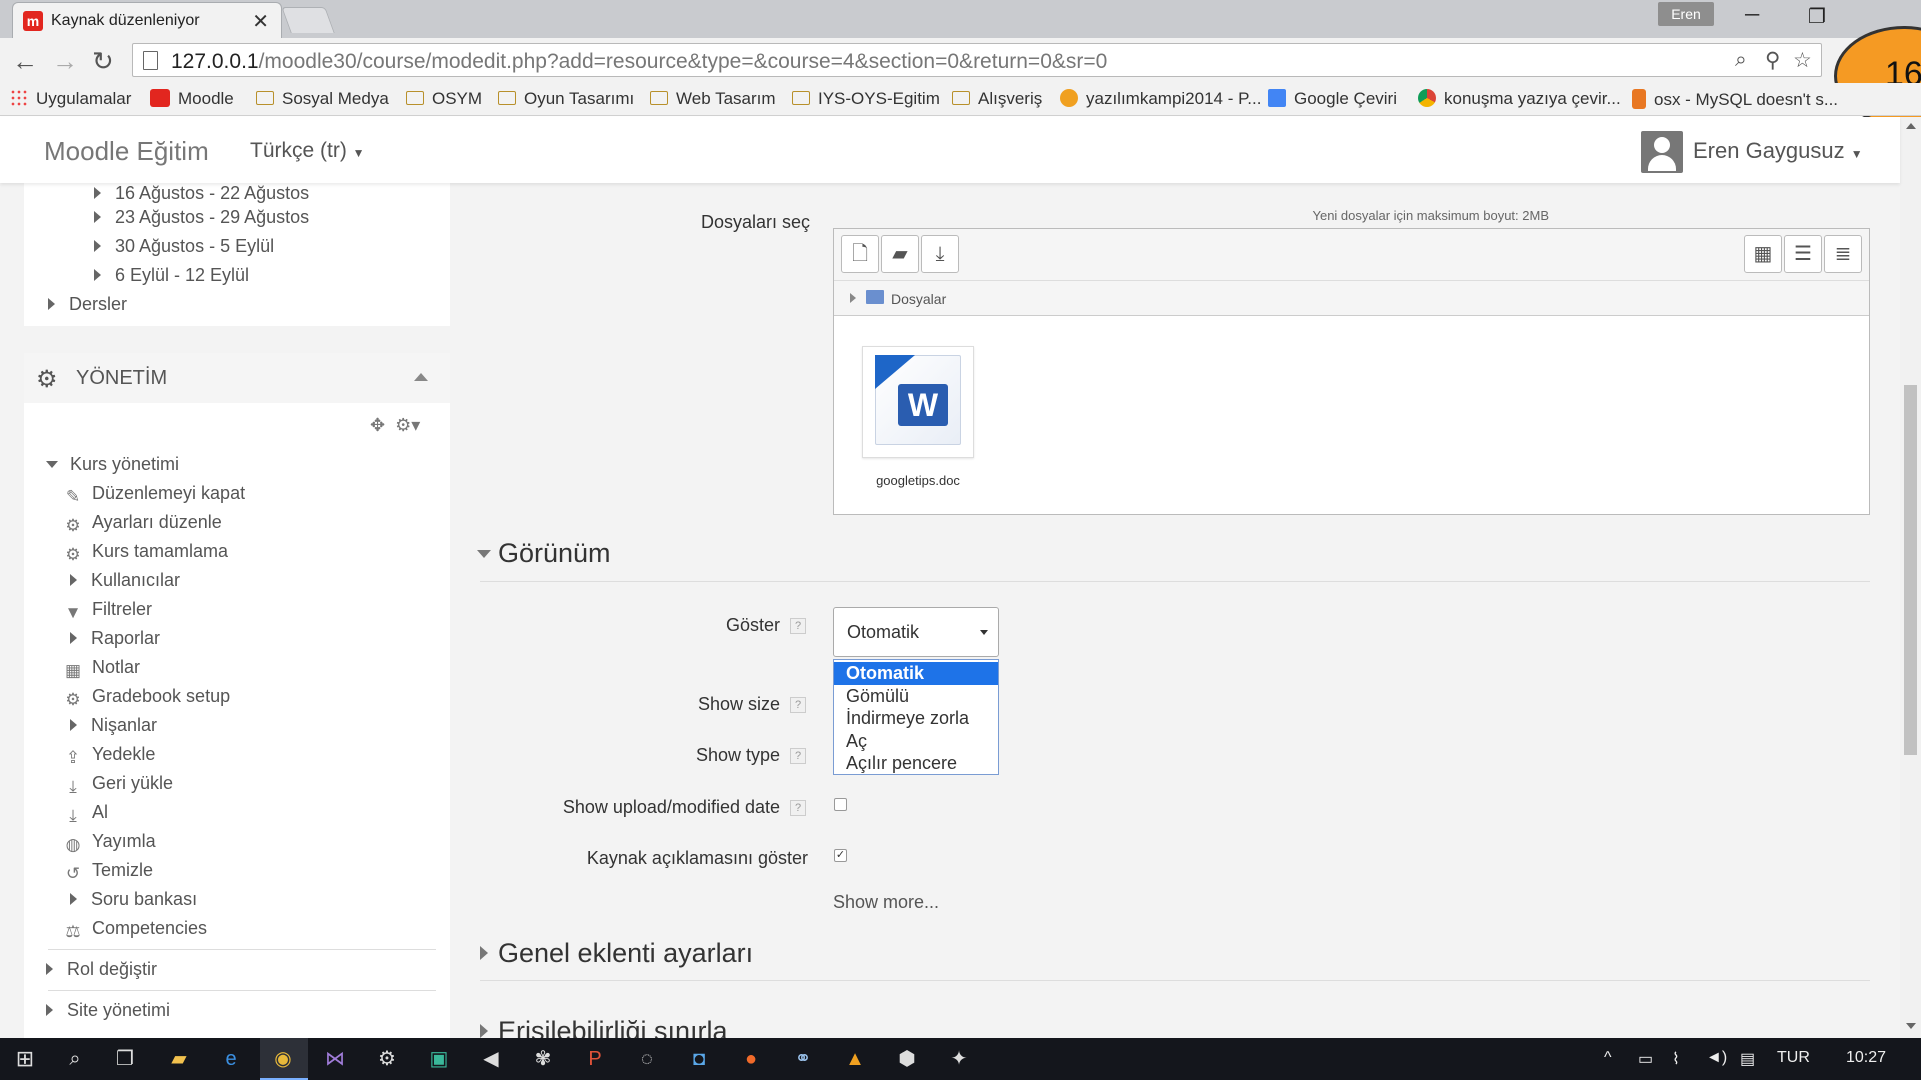 The image size is (1921, 1080). I want to click on collapse-icon, so click(421, 377).